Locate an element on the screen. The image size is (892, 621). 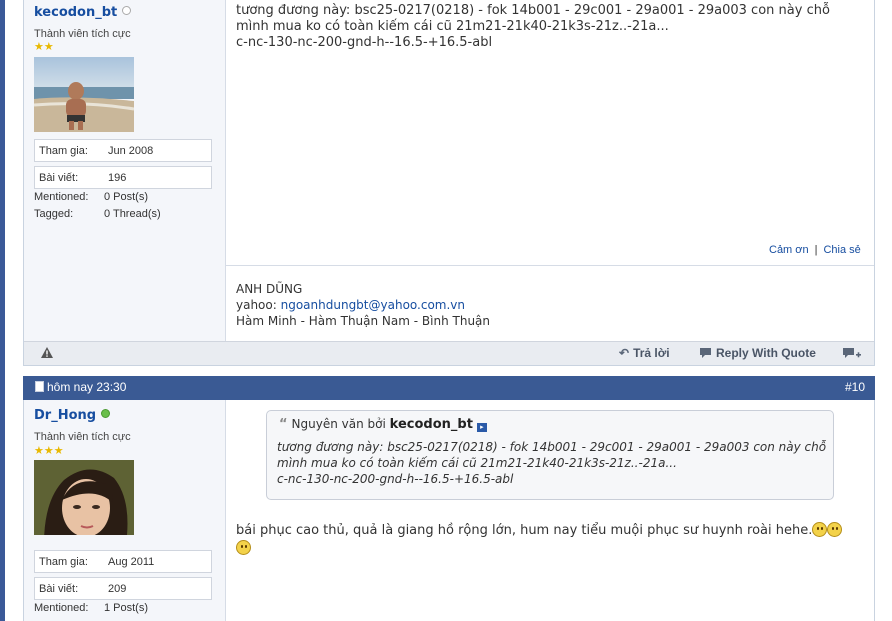
message-line: c-nc-130-nc-200-gnd-h--16.5-+16.5-abl is located at coordinates (364, 42).